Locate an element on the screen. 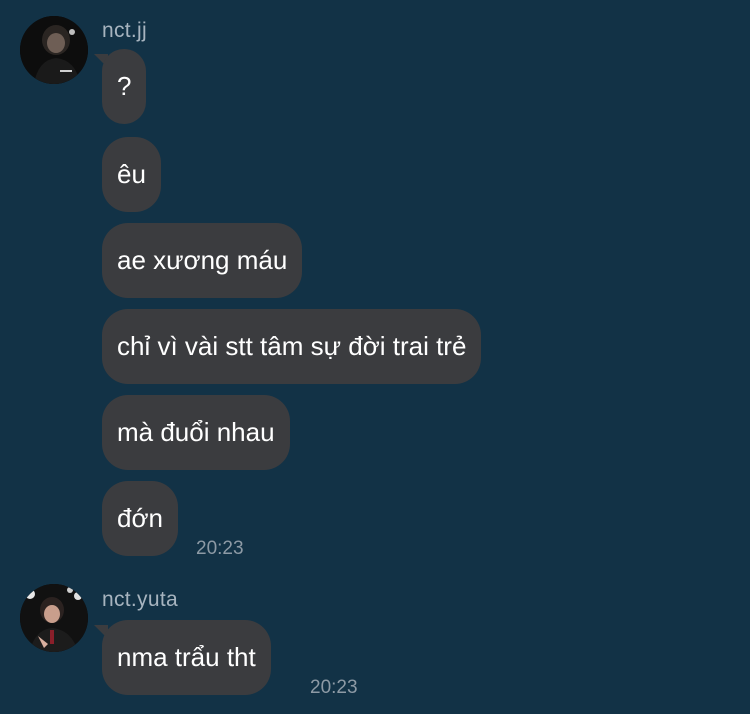 The width and height of the screenshot is (750, 714). message-bubble: ? is located at coordinates (124, 86).